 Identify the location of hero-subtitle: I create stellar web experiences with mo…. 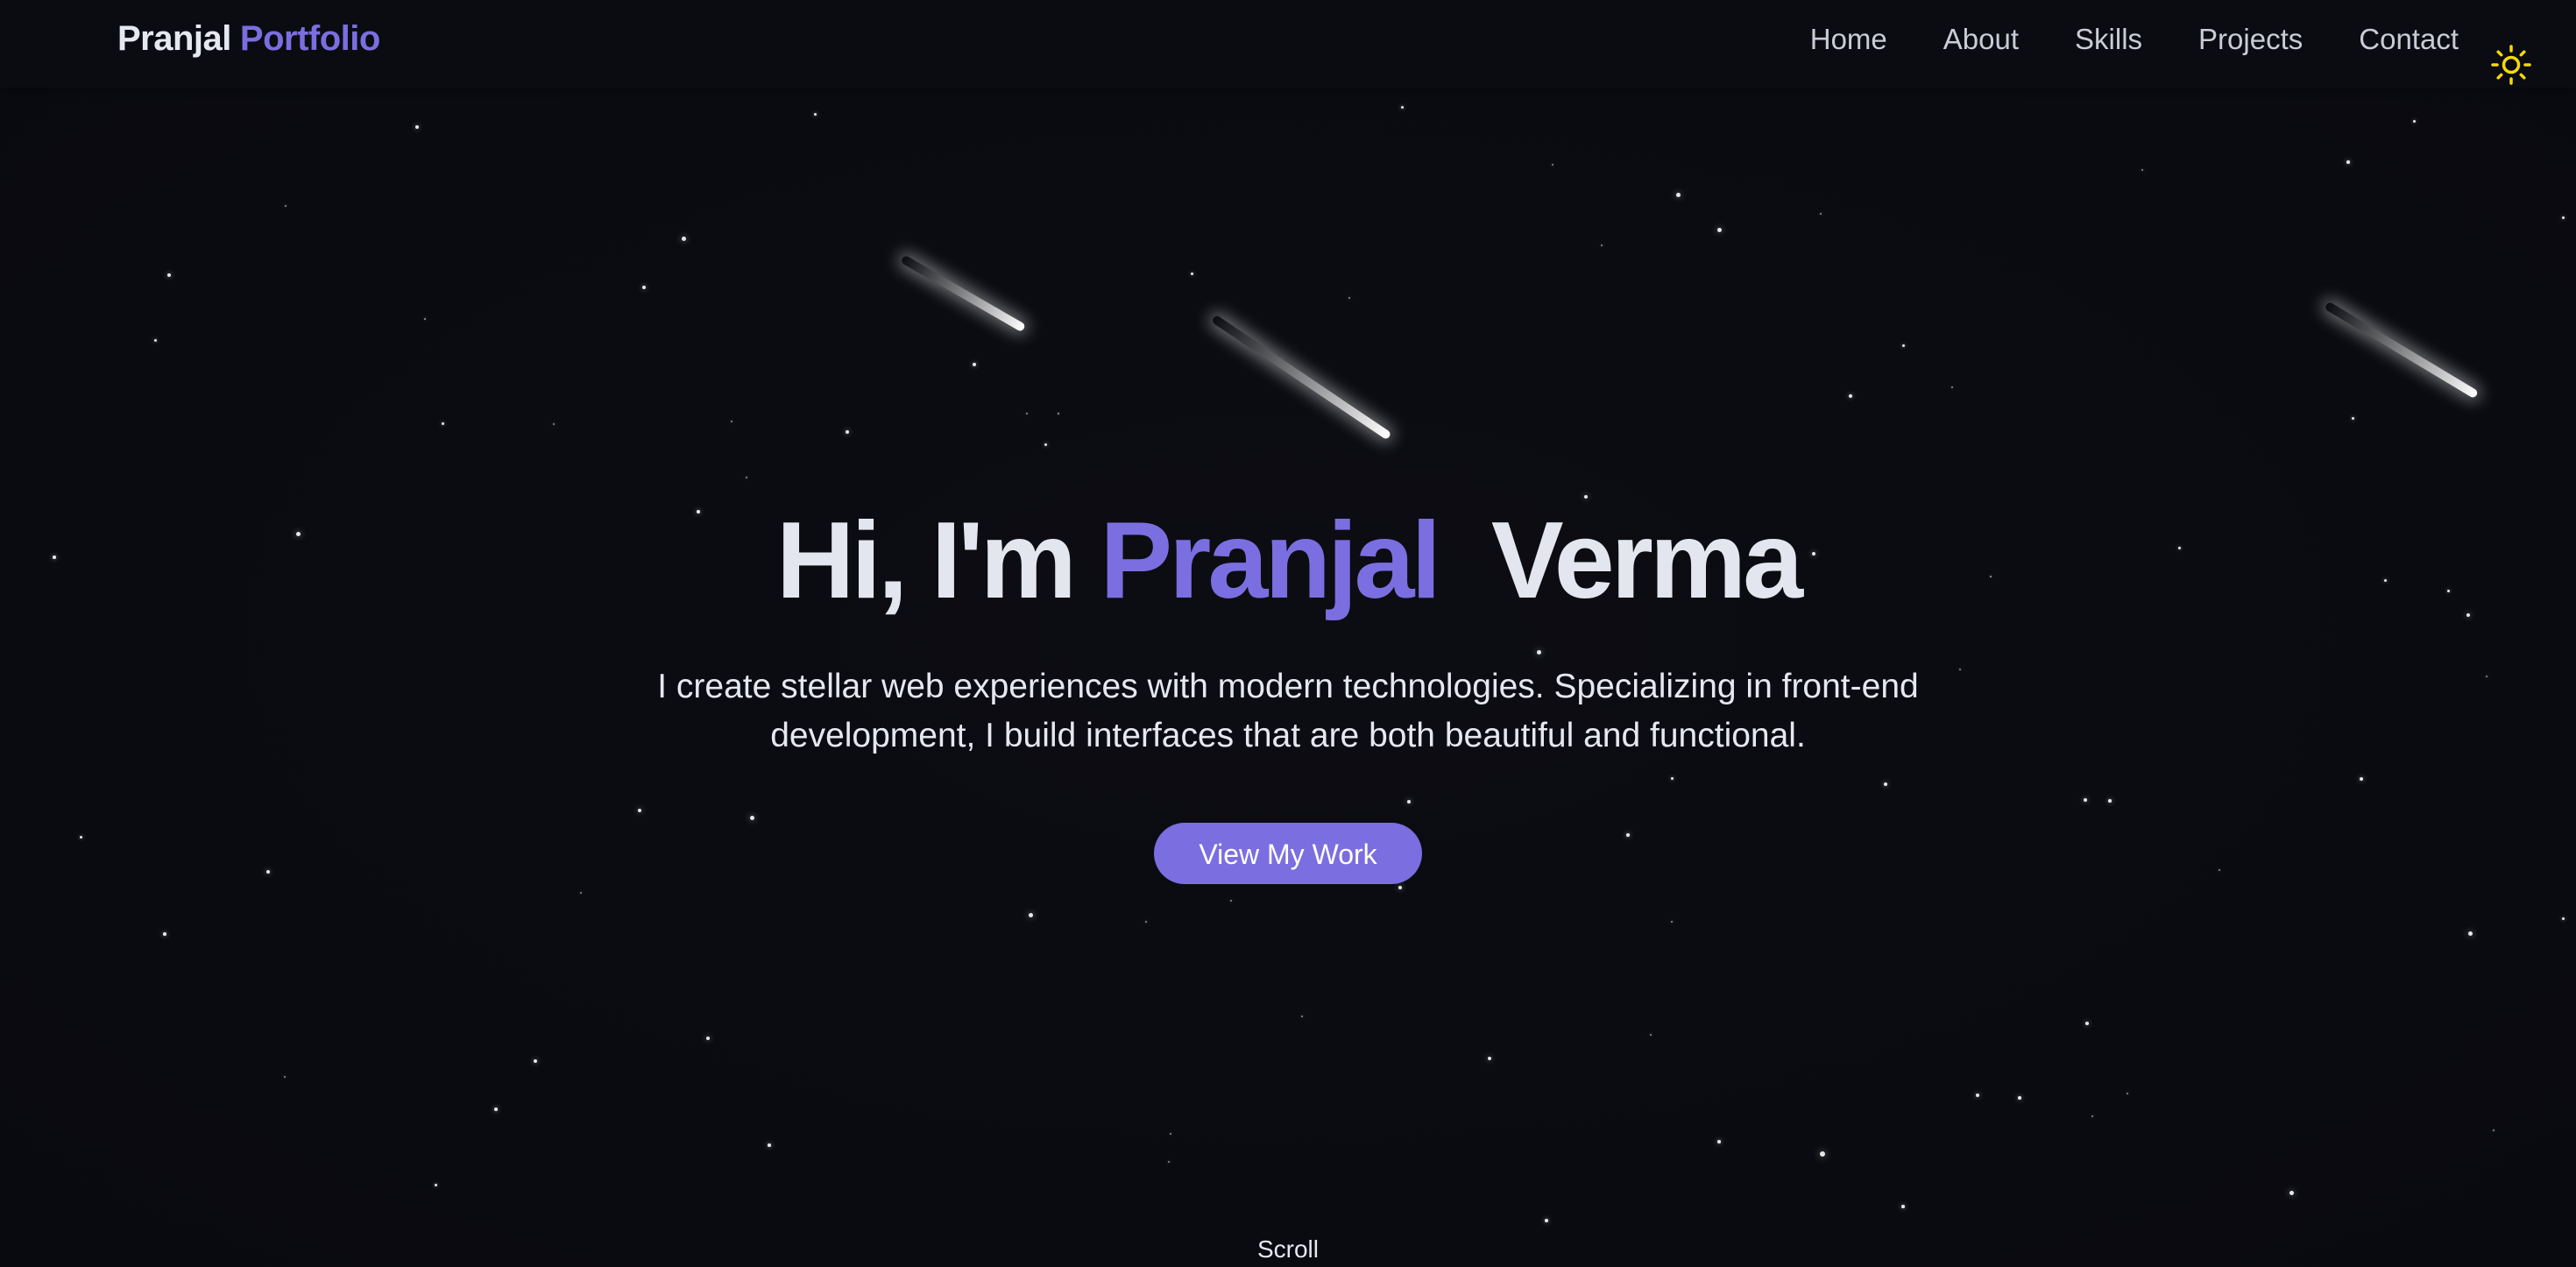
(1288, 711).